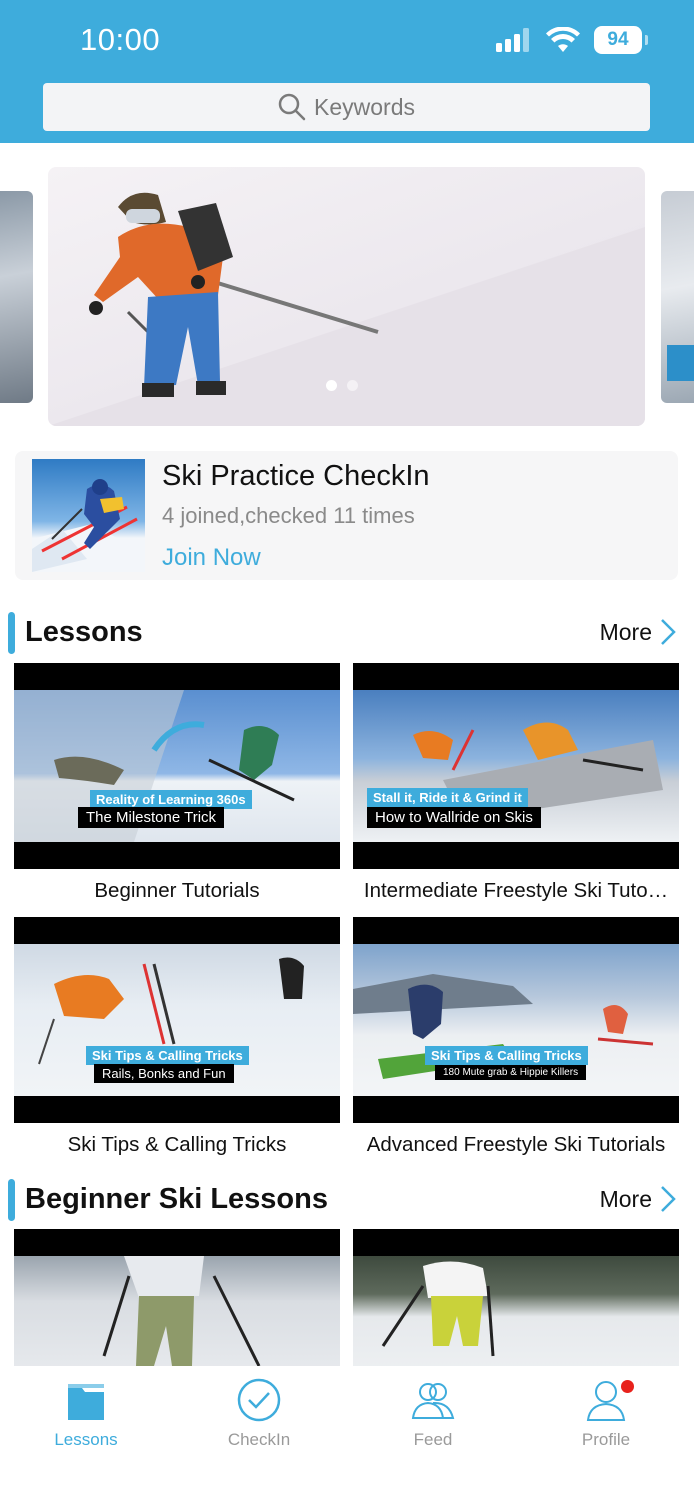 The width and height of the screenshot is (694, 1500). I want to click on carousel-prev-slide, so click(16, 297).